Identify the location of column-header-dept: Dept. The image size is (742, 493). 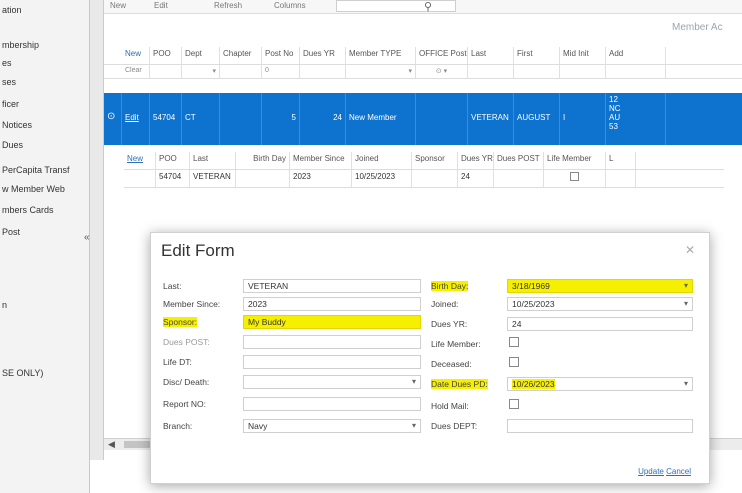
(201, 55).